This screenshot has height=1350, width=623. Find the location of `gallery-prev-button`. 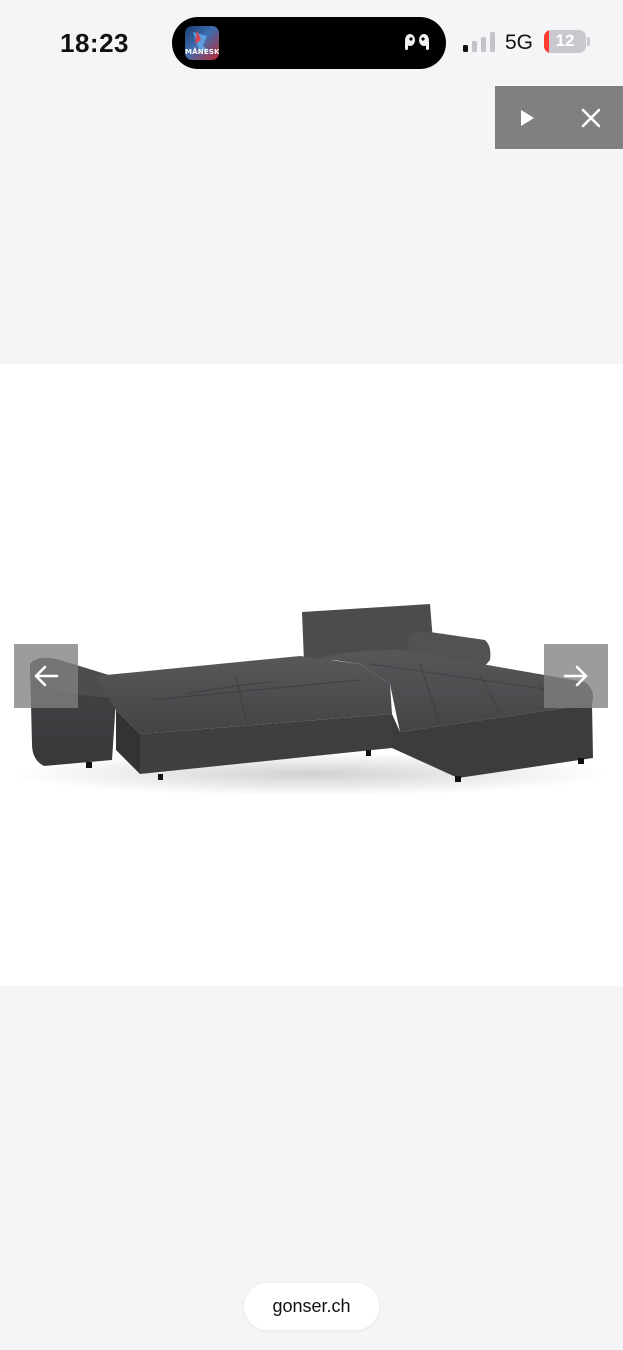

gallery-prev-button is located at coordinates (46, 676).